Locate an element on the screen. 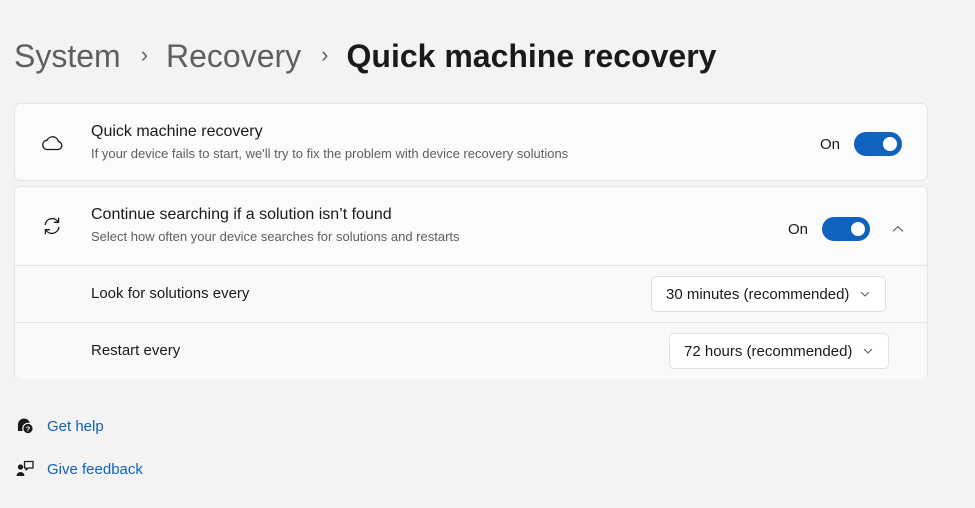 The height and width of the screenshot is (508, 975). help-icon: ? is located at coordinates (25, 426).